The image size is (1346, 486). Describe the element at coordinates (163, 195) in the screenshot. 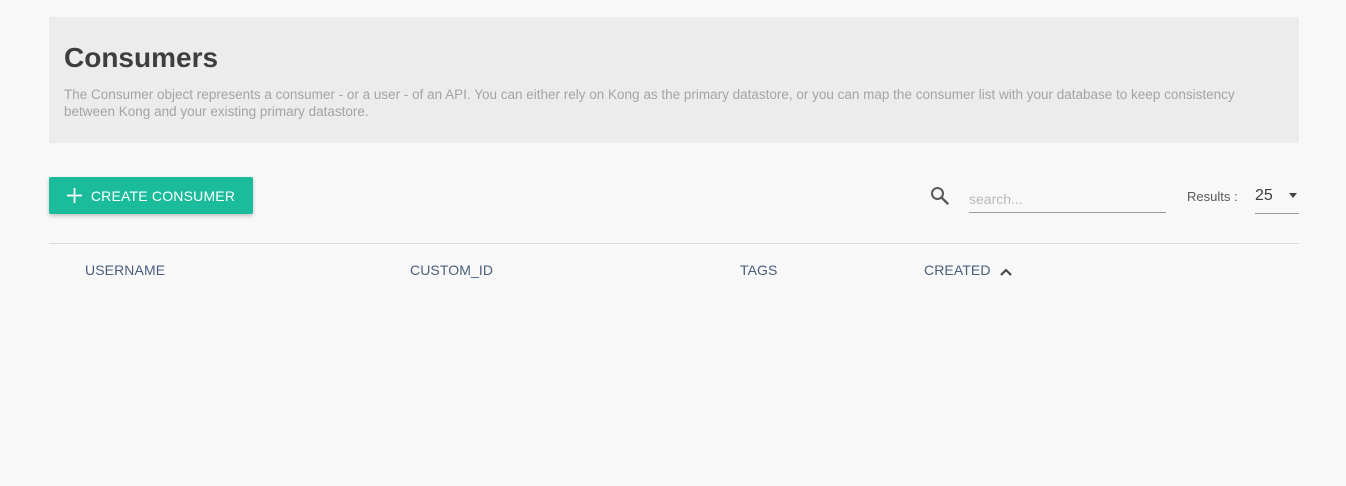

I see `create-consumer-label: CREATE CONSUMER` at that location.